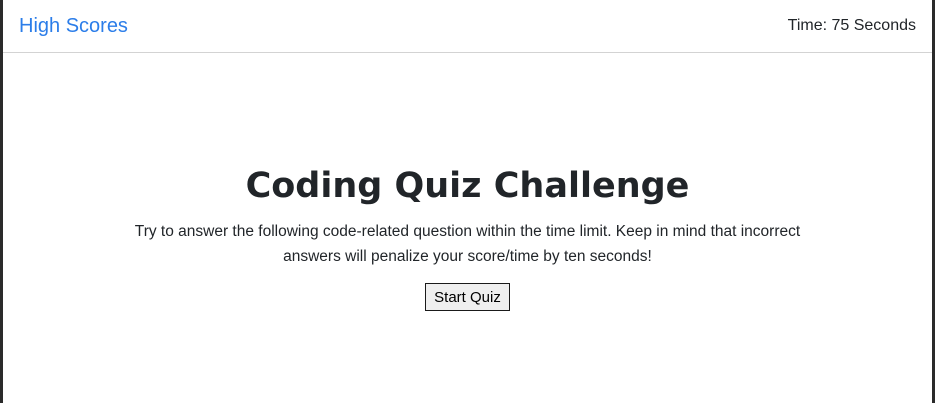 This screenshot has width=935, height=403. I want to click on page-title: Coding Quiz Challenge, so click(467, 186).